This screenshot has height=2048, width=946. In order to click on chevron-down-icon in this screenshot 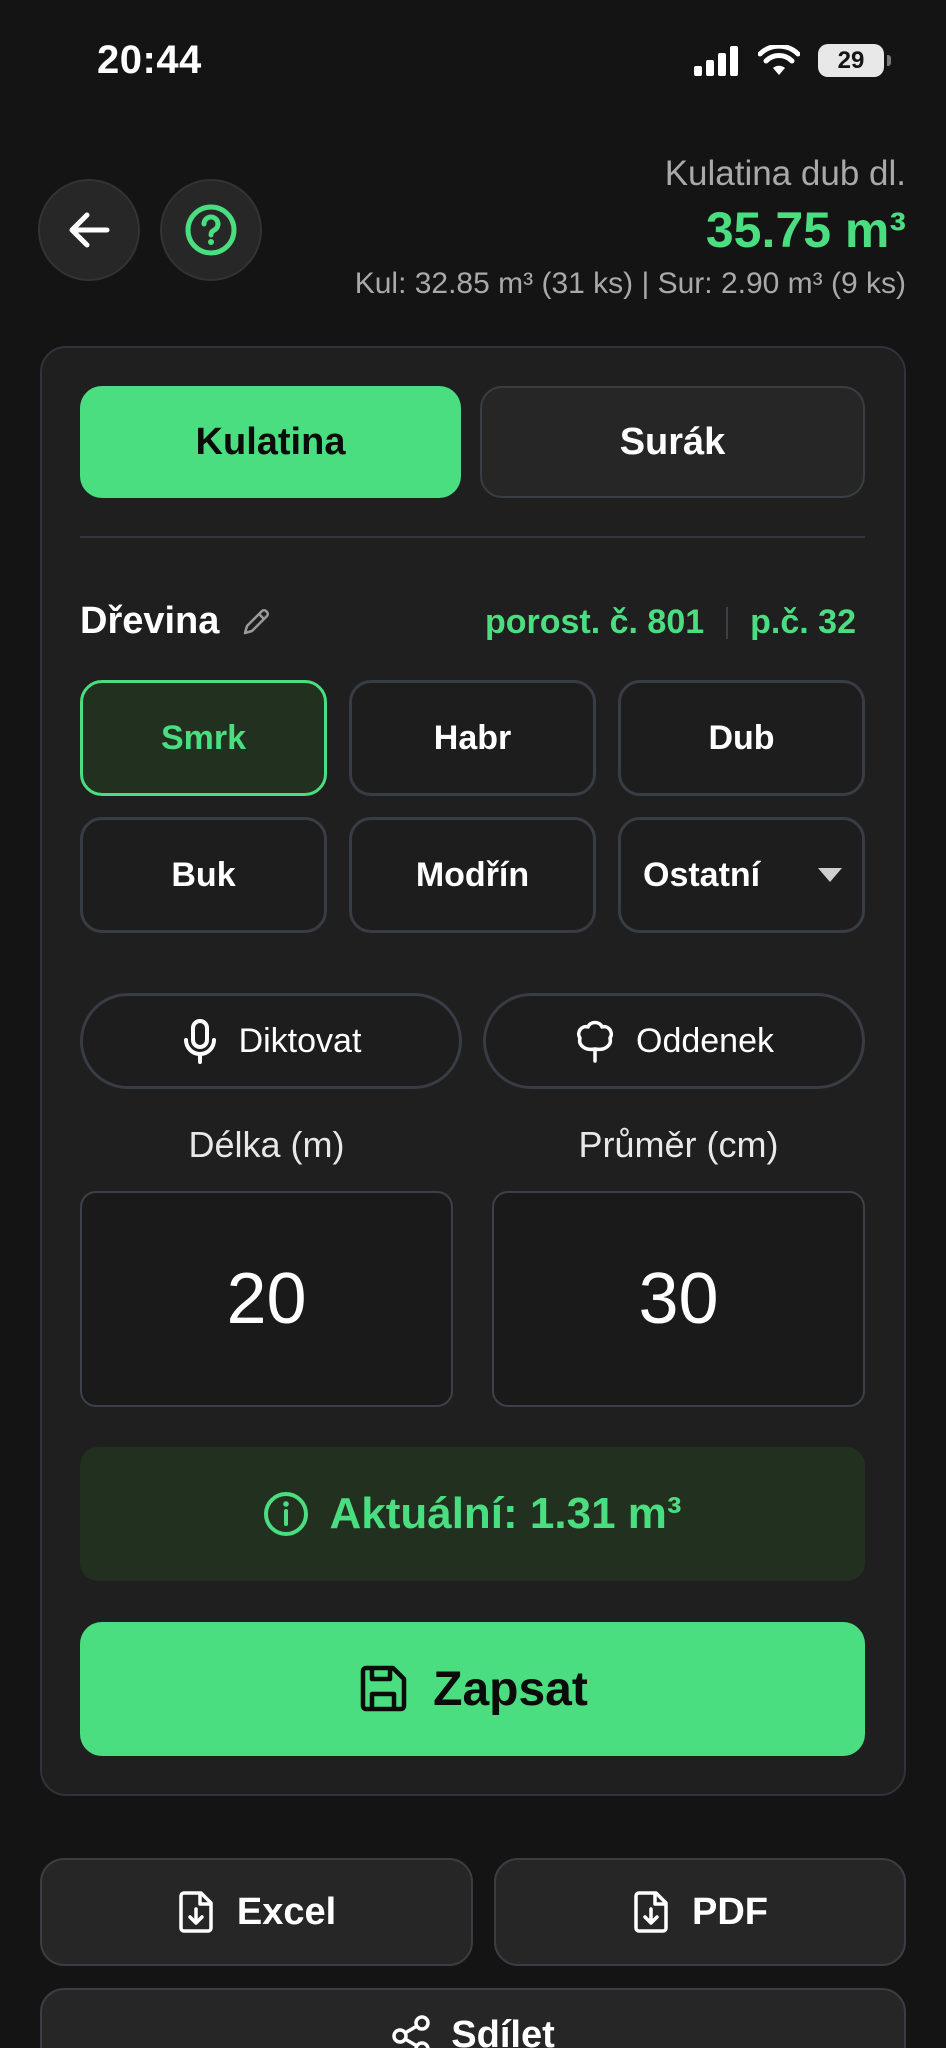, I will do `click(830, 875)`.